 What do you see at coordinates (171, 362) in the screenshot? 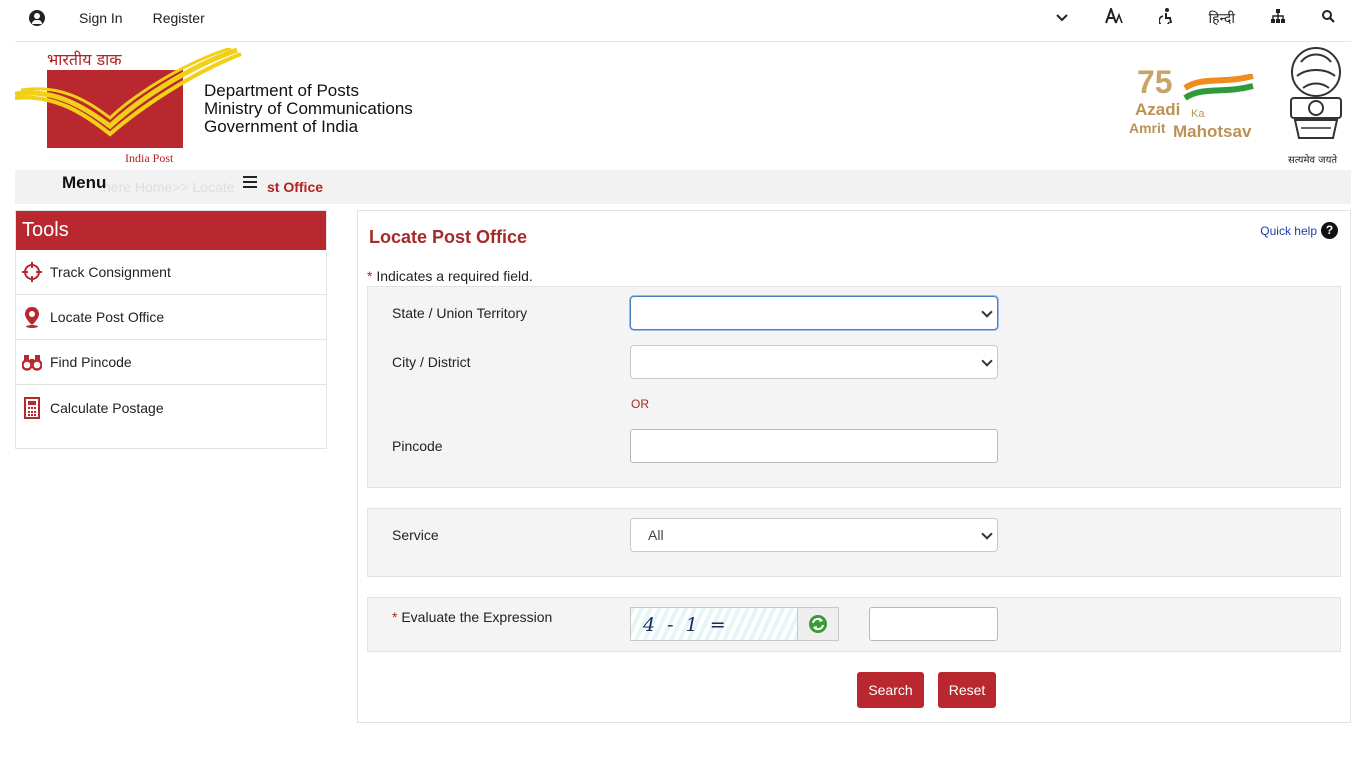
I see `sidebar-item-find-pincode: Find Pincode` at bounding box center [171, 362].